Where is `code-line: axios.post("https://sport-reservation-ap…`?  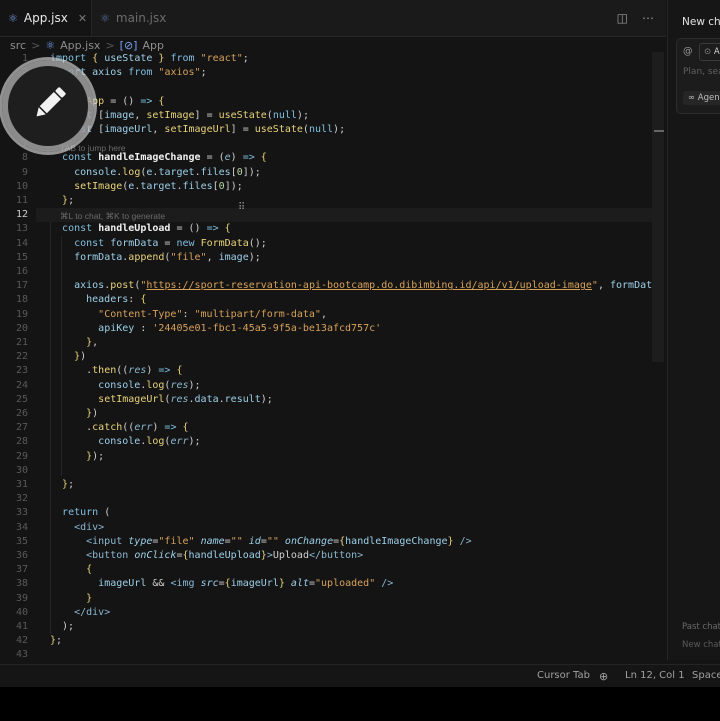 code-line: axios.post("https://sport-reservation-ap… is located at coordinates (375, 286).